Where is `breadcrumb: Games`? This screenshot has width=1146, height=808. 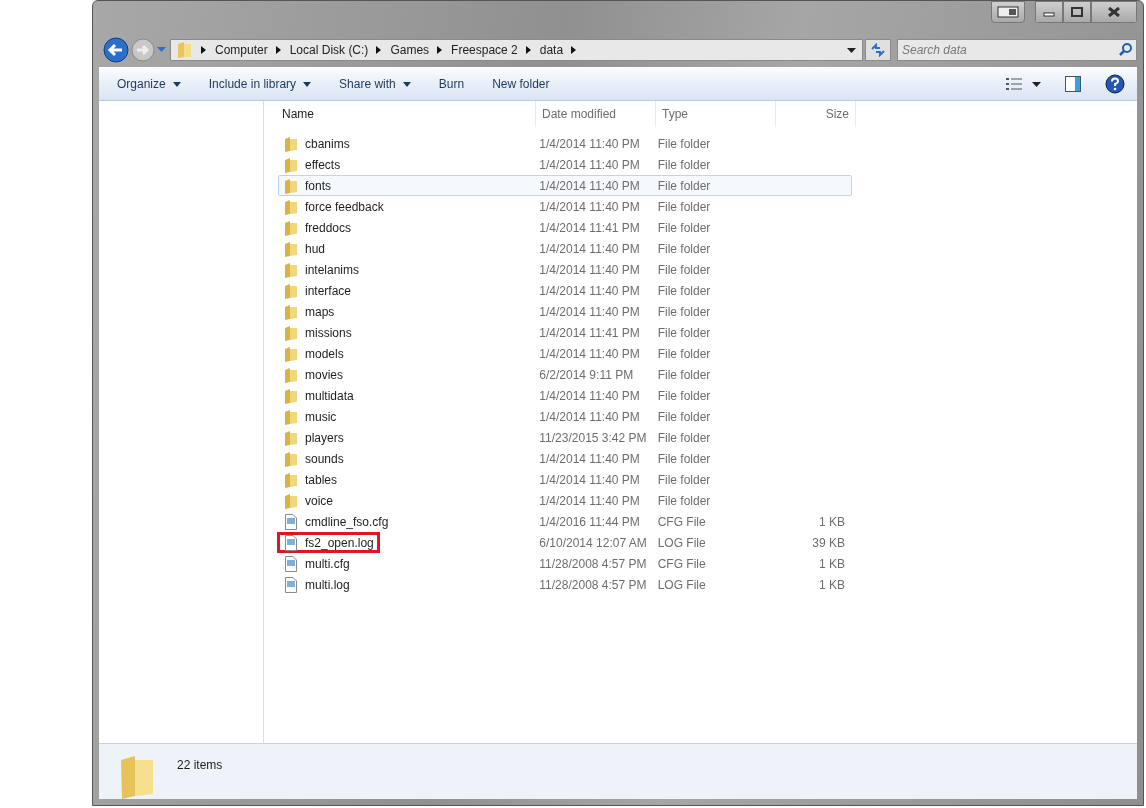
breadcrumb: Games is located at coordinates (410, 50).